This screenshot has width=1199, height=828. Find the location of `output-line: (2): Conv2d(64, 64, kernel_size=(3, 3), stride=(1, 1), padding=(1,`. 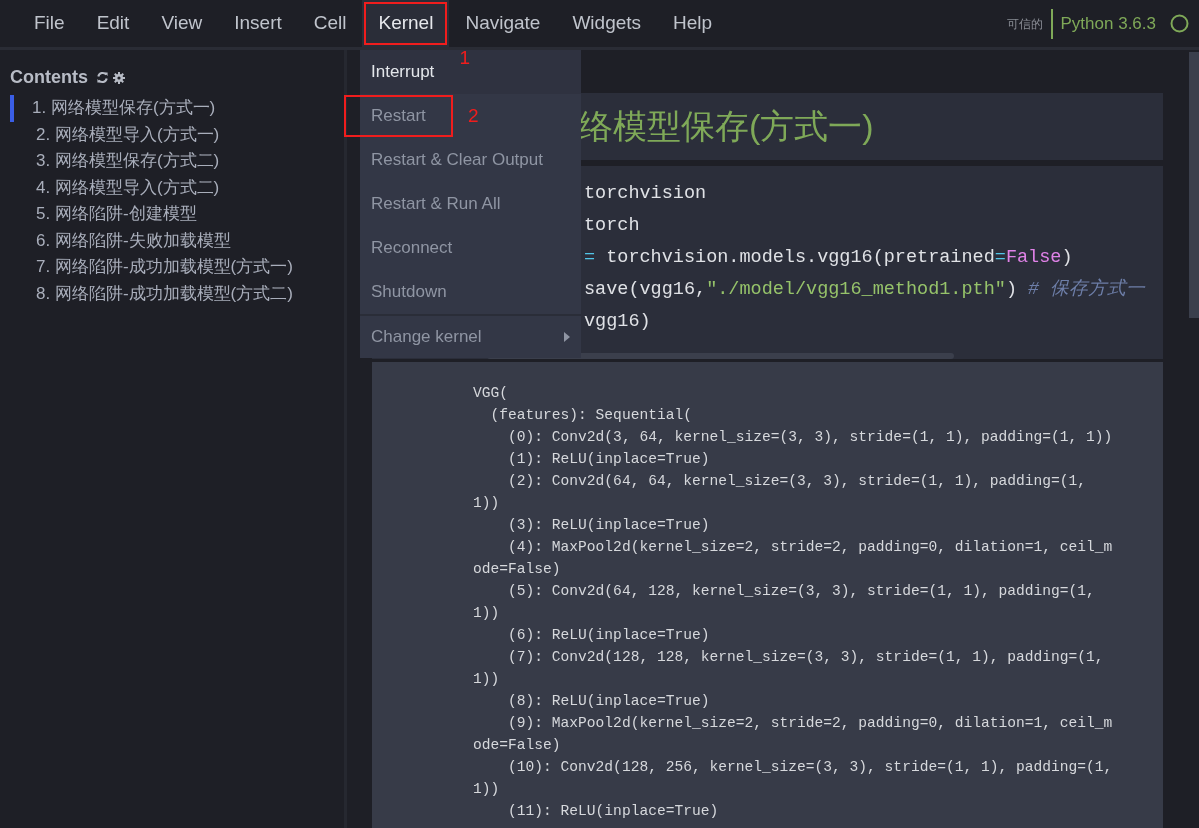

output-line: (2): Conv2d(64, 64, kernel_size=(3, 3), stride=(1, 1), padding=(1, is located at coordinates (797, 481).